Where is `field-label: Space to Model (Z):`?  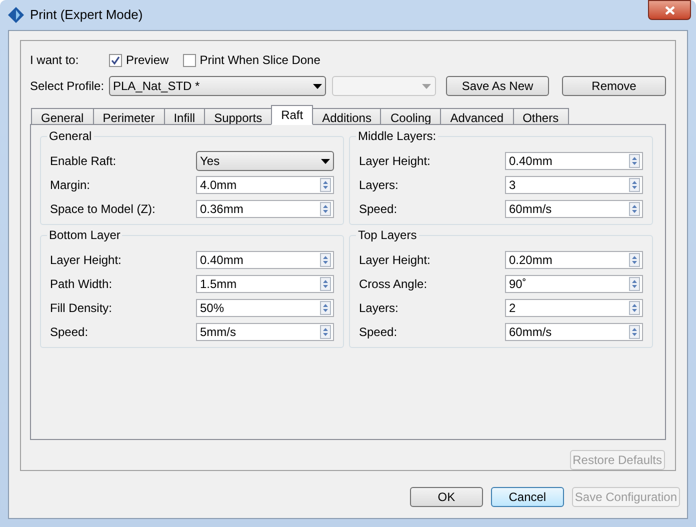
field-label: Space to Model (Z): is located at coordinates (103, 209).